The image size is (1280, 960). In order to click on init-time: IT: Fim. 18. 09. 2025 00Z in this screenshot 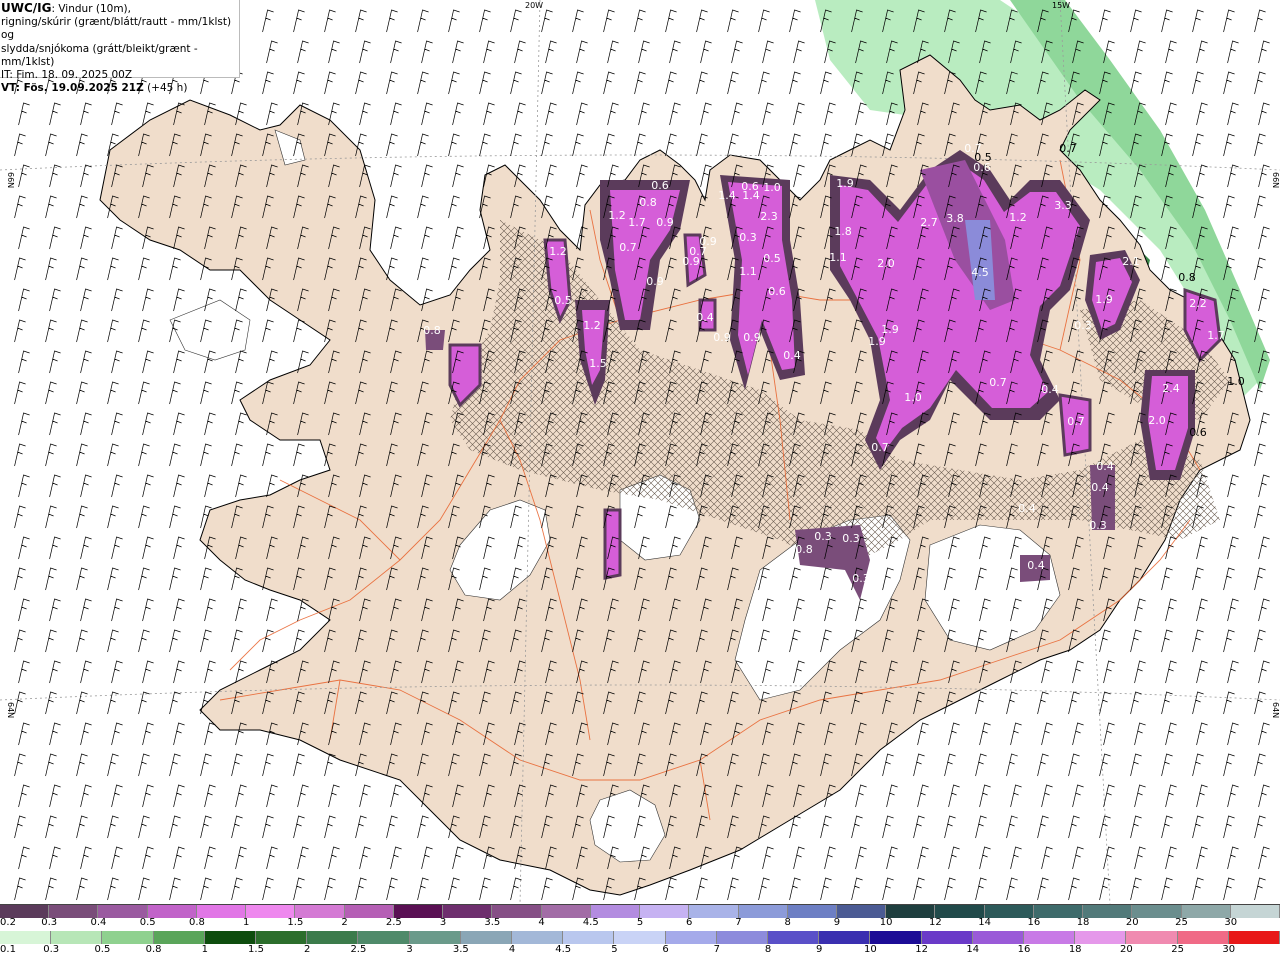, I will do `click(67, 75)`.